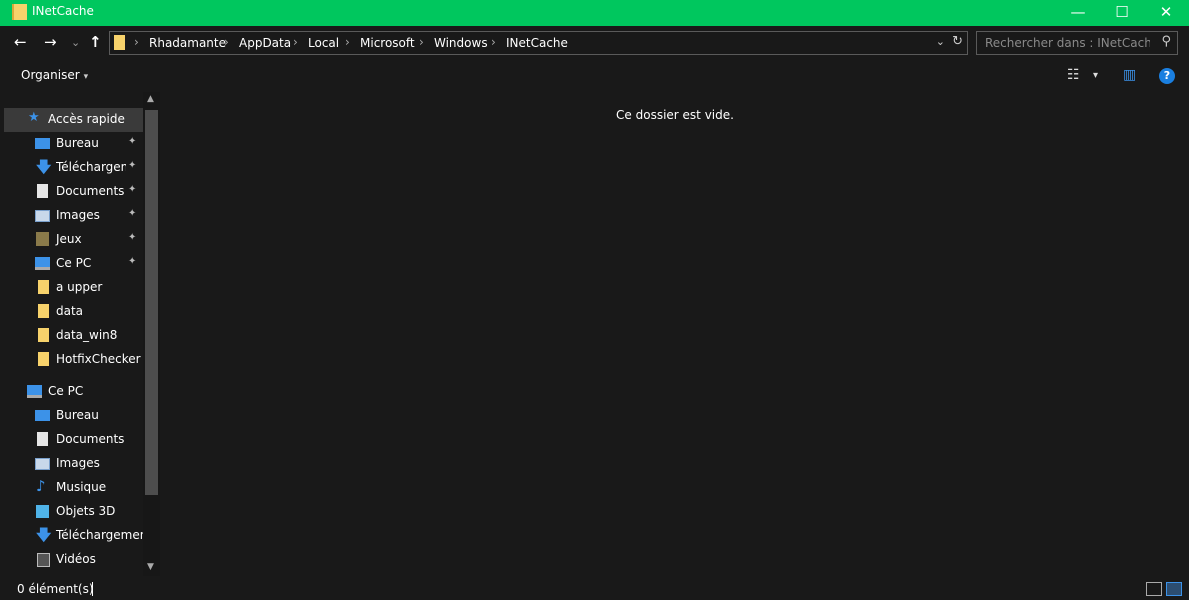 This screenshot has width=1189, height=600. I want to click on scroll-down-icon: ▼, so click(150, 567).